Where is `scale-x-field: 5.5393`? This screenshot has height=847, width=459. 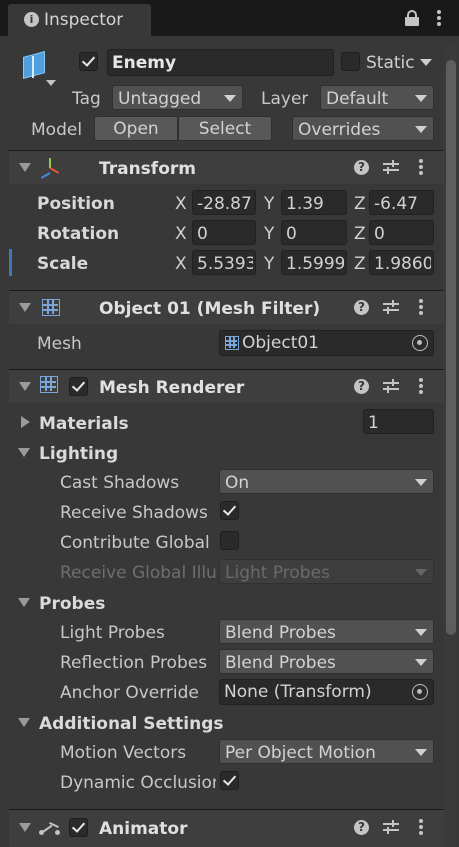
scale-x-field: 5.5393 is located at coordinates (224, 262).